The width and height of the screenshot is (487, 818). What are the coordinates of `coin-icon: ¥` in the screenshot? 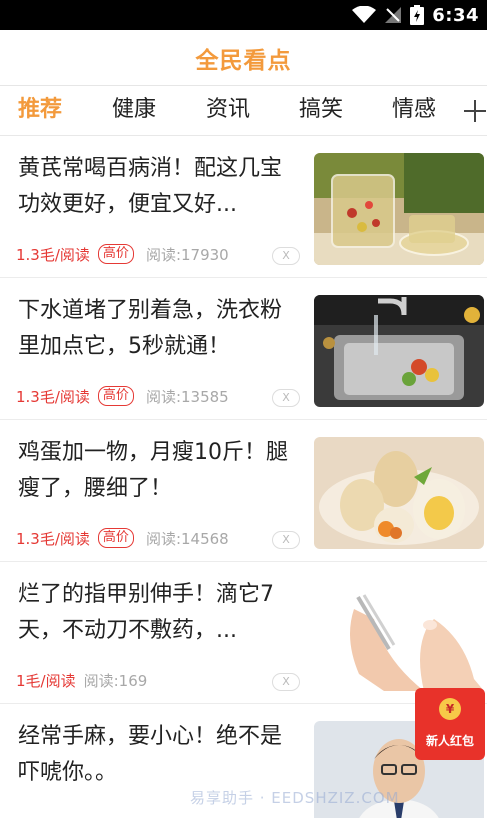 It's located at (450, 709).